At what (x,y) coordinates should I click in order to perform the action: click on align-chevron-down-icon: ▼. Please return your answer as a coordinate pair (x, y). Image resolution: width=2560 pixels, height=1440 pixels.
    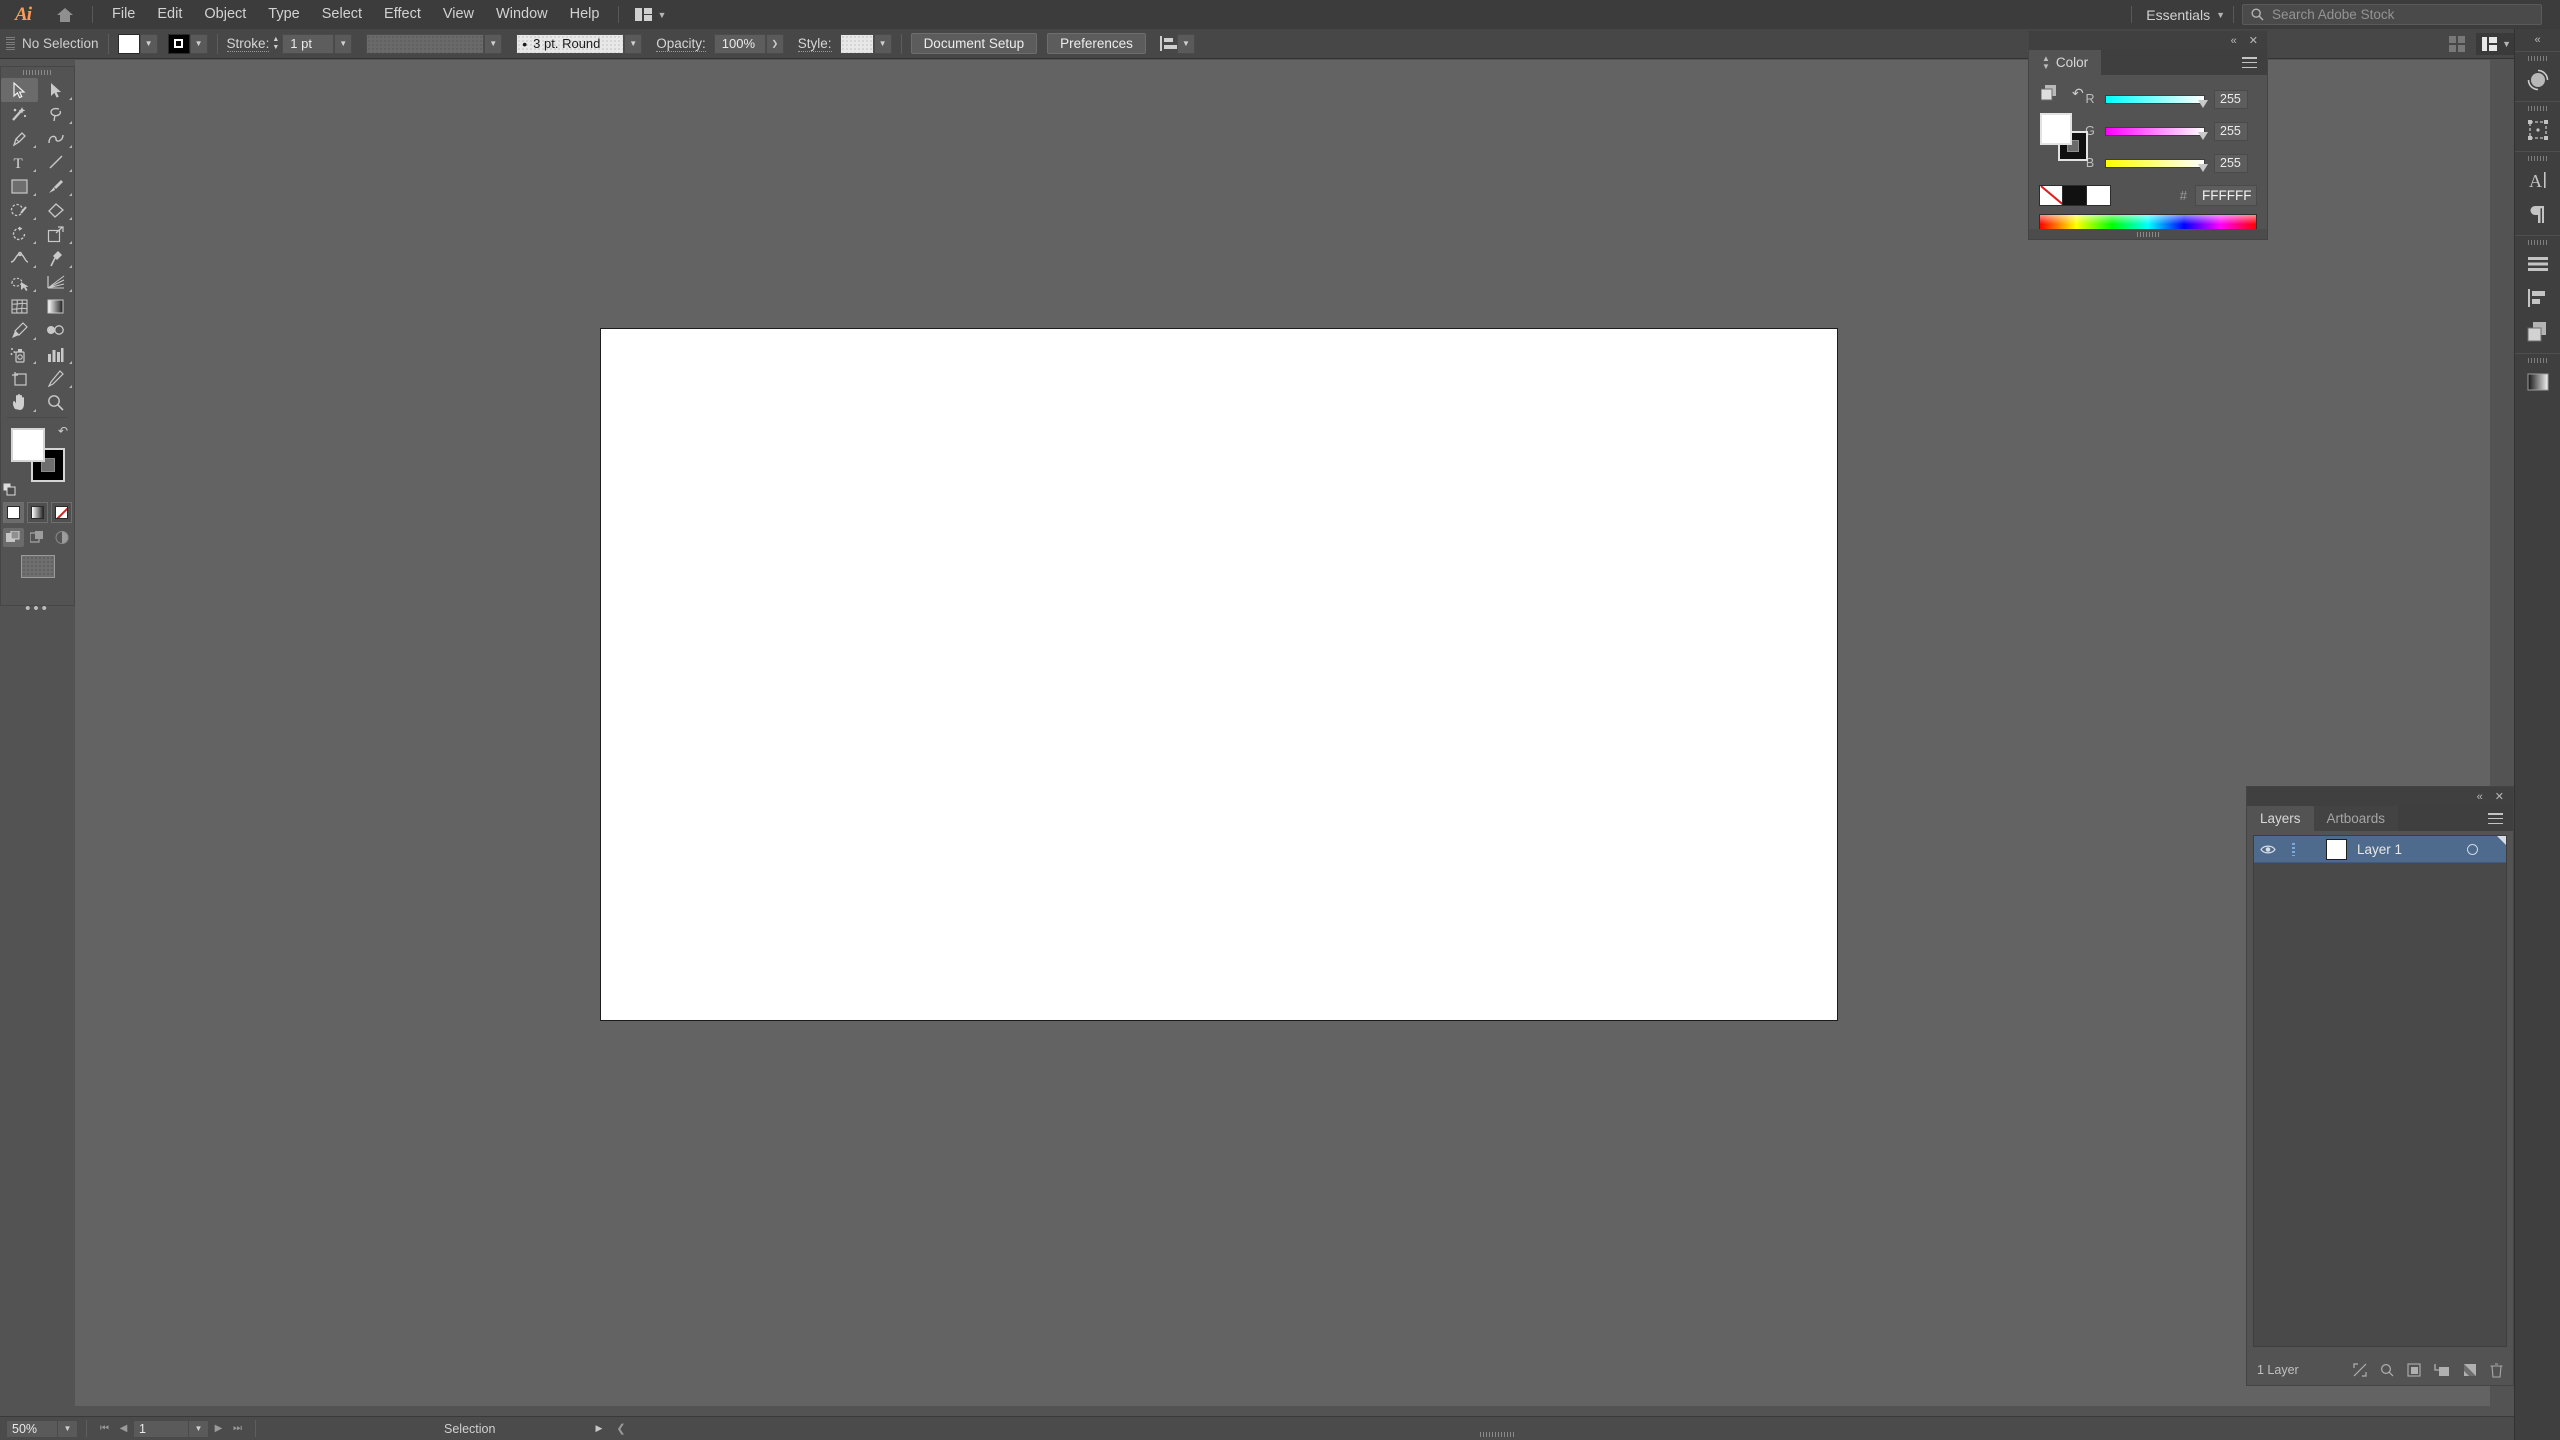
    Looking at the image, I should click on (1185, 43).